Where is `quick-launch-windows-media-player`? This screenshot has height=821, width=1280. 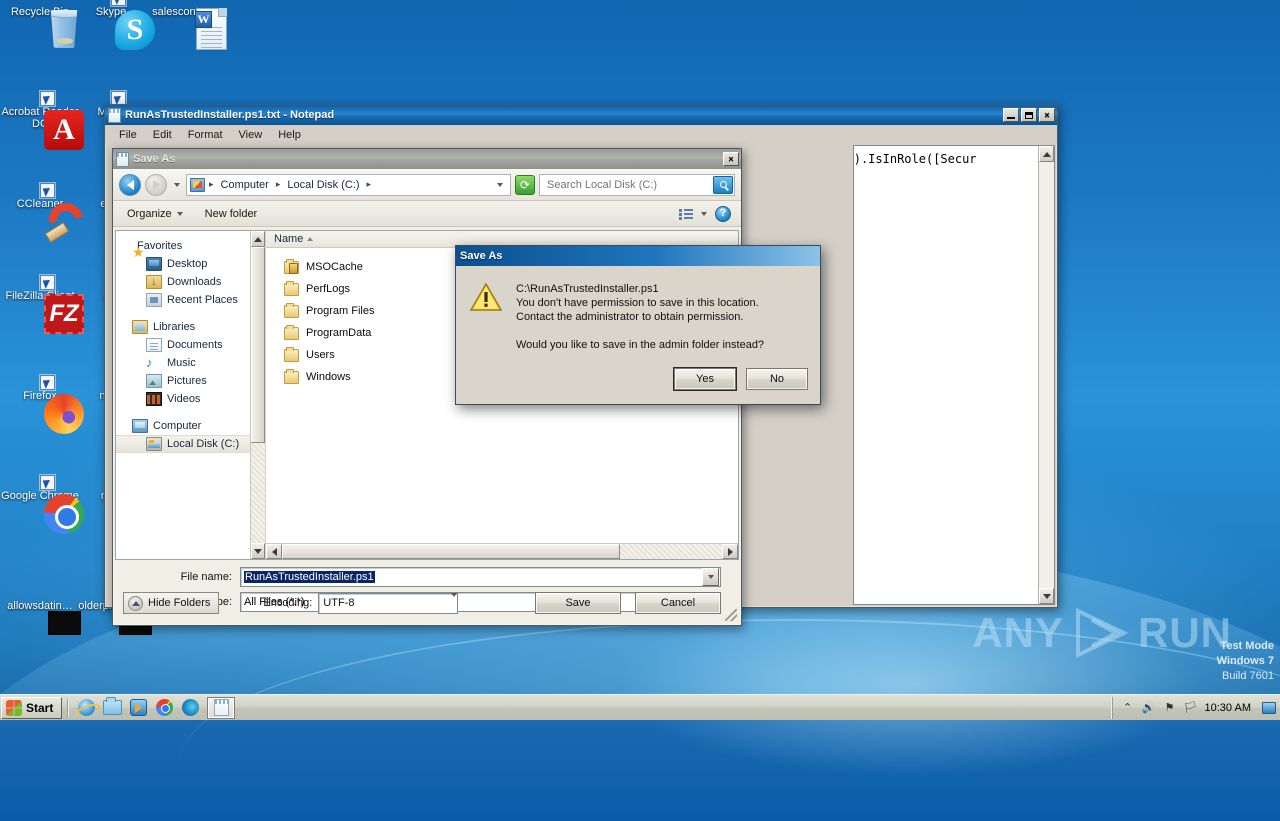
quick-launch-windows-media-player is located at coordinates (138, 708).